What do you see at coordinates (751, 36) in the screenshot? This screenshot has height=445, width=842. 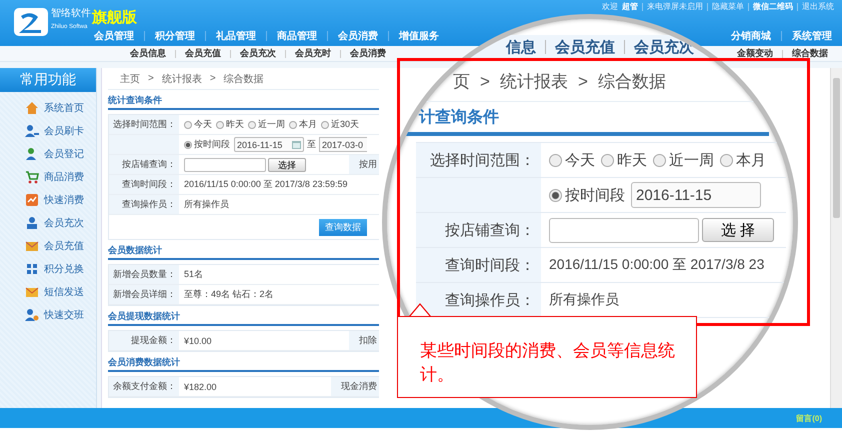 I see `nav-tab: 分销商城` at bounding box center [751, 36].